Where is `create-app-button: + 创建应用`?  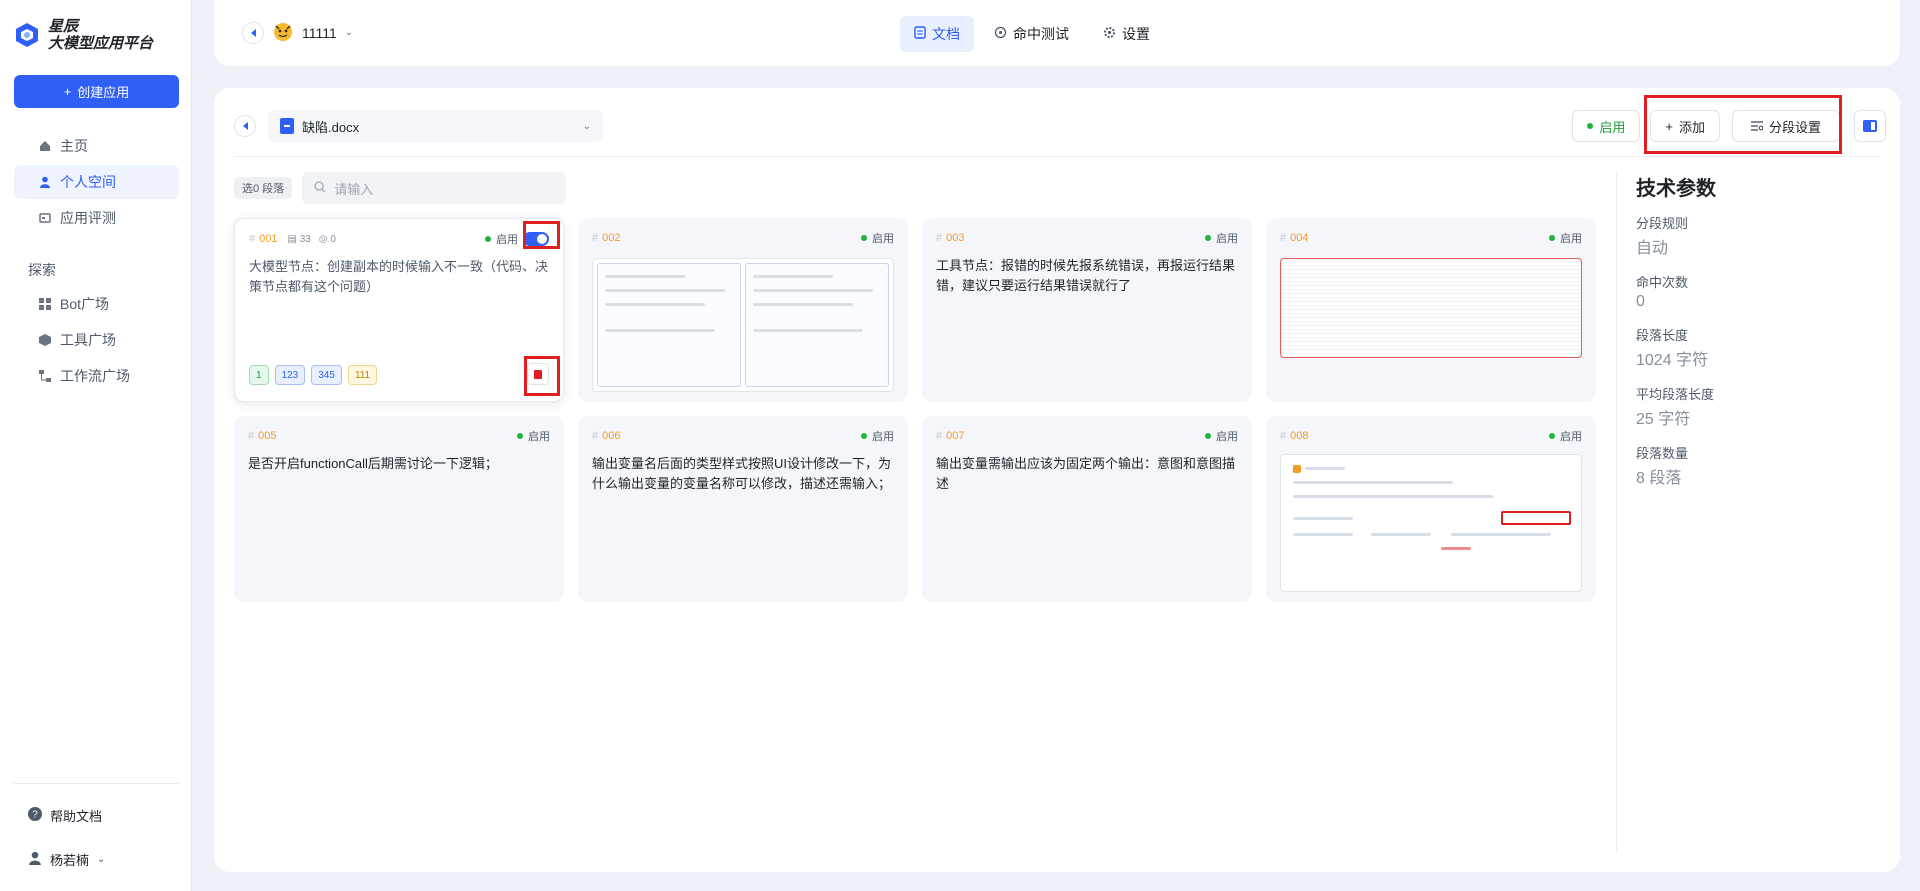 create-app-button: + 创建应用 is located at coordinates (96, 91).